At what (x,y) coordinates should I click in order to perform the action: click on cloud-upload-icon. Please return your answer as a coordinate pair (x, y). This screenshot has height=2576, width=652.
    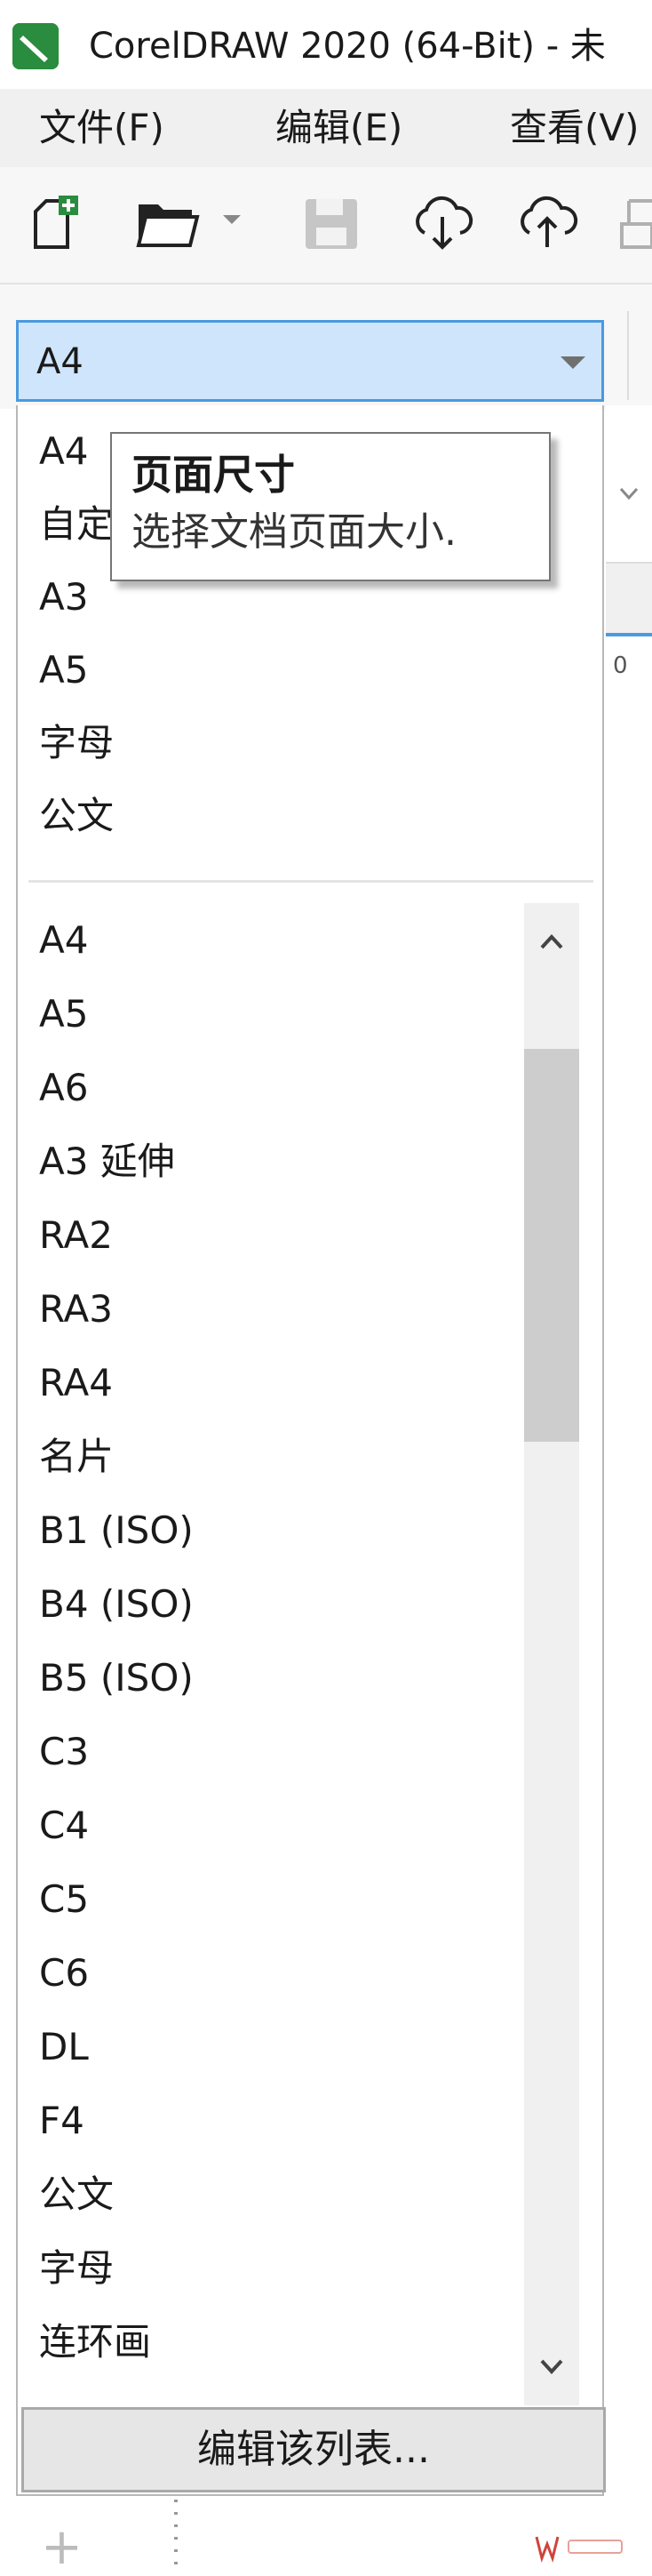
    Looking at the image, I should click on (547, 225).